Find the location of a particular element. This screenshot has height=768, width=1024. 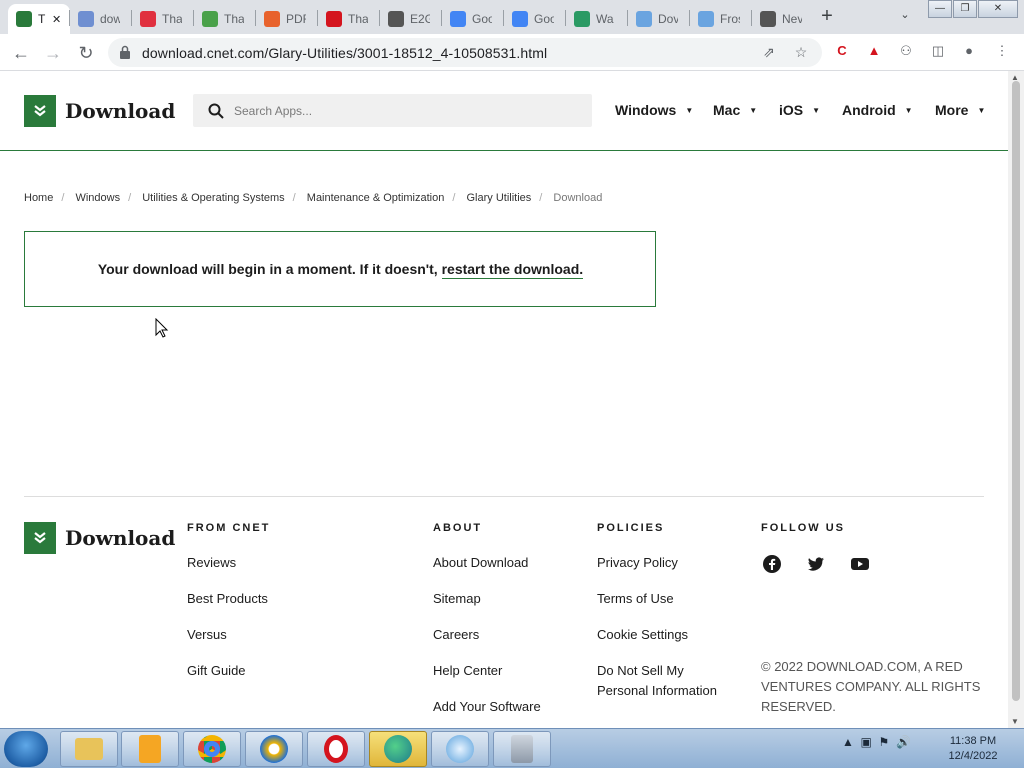

browser-tab: Fros is located at coordinates (719, 19).